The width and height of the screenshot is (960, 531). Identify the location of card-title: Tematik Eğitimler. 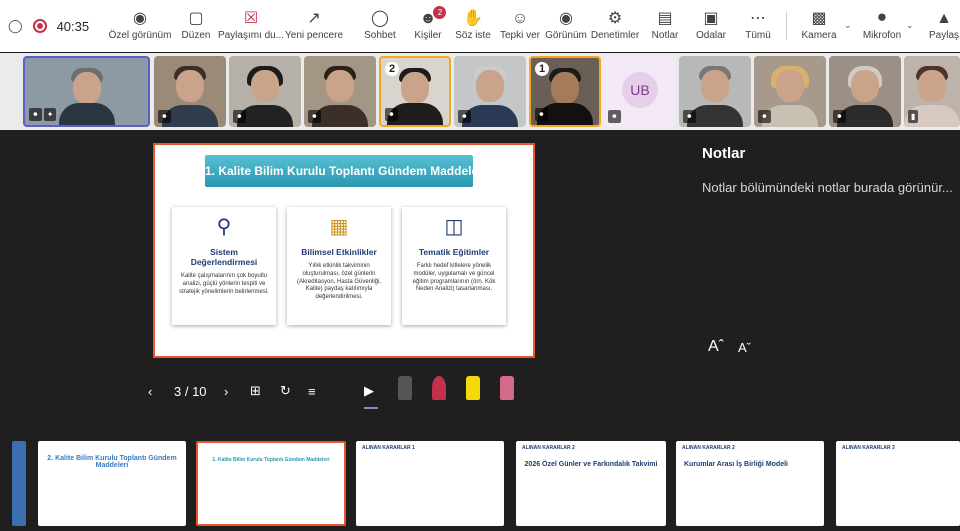
(454, 252).